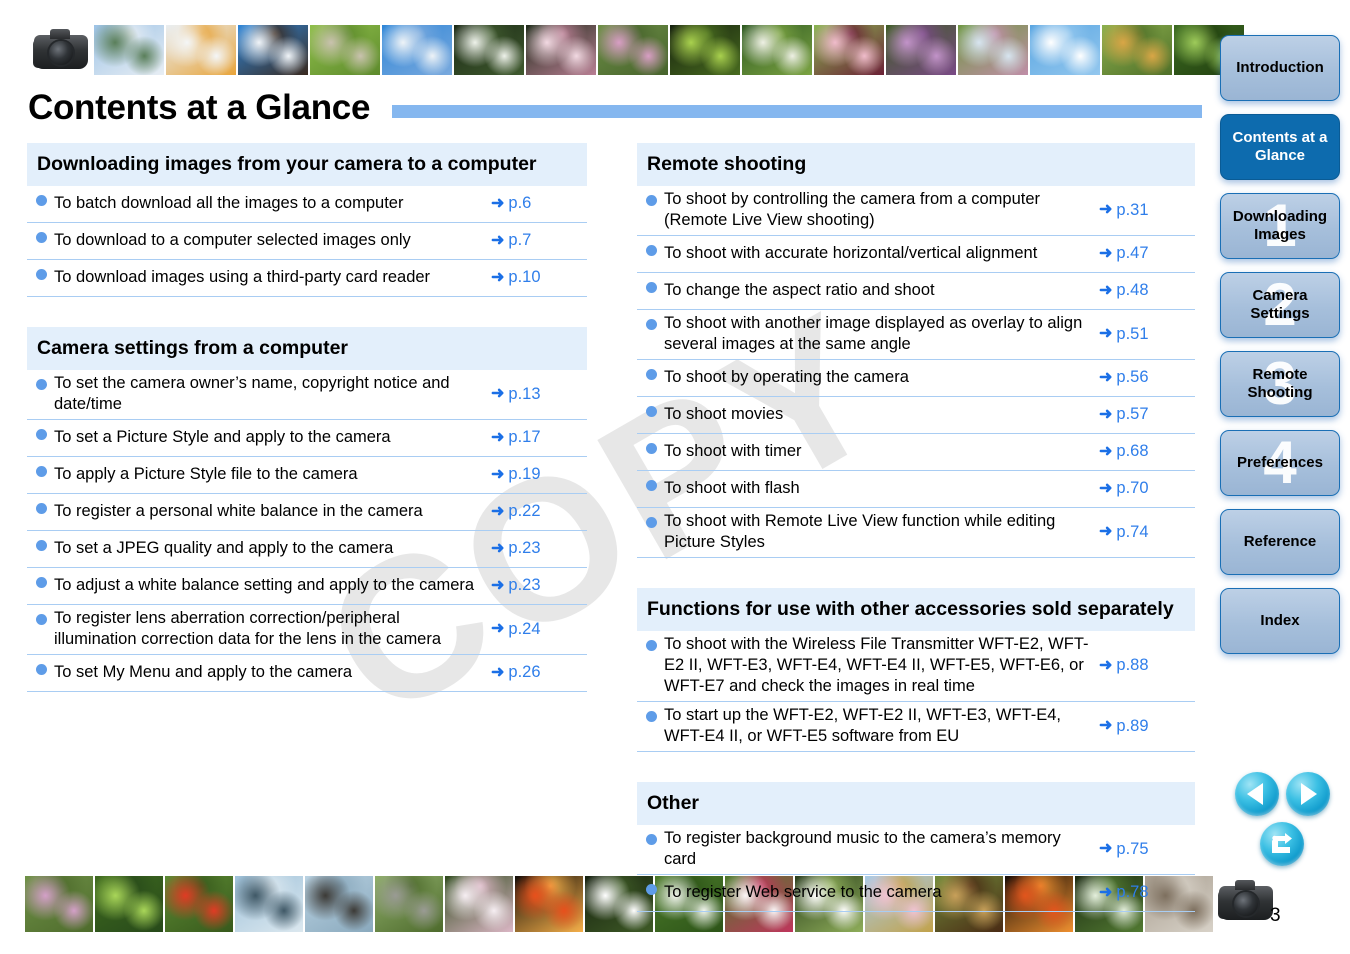  Describe the element at coordinates (1307, 794) in the screenshot. I see `next-page-button` at that location.